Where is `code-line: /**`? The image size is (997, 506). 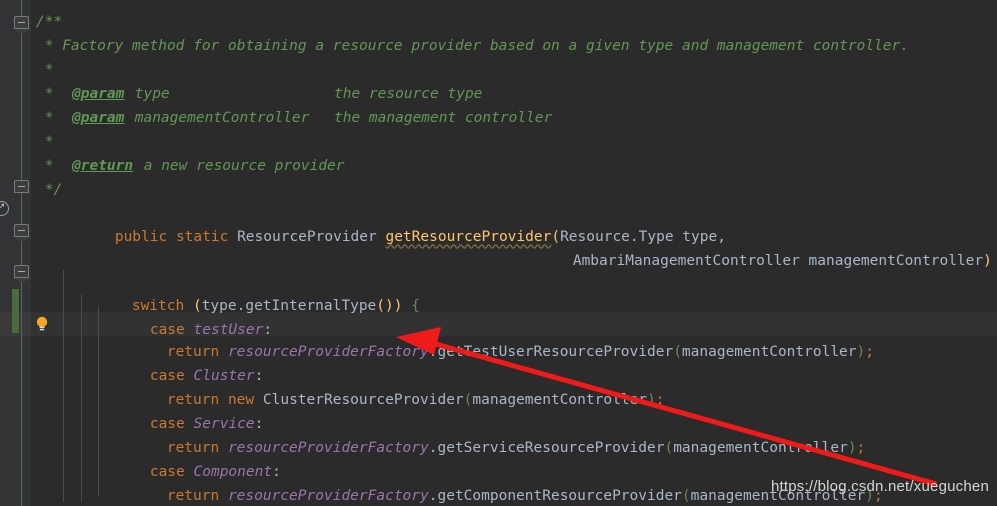 code-line: /** is located at coordinates (498, 22).